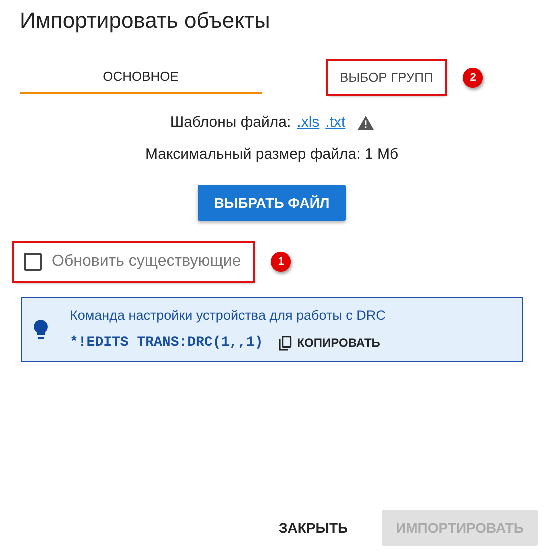 This screenshot has height=554, width=544. What do you see at coordinates (272, 203) in the screenshot?
I see `choose-file-button: ВЫБРАТЬ ФАЙЛ` at bounding box center [272, 203].